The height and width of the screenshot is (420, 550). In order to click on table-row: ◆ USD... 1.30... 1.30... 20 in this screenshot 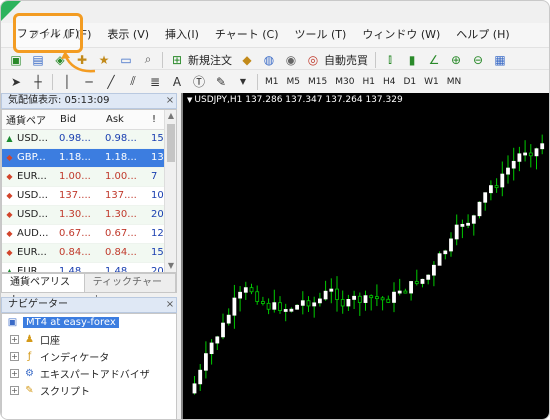, I will do `click(83, 215)`.